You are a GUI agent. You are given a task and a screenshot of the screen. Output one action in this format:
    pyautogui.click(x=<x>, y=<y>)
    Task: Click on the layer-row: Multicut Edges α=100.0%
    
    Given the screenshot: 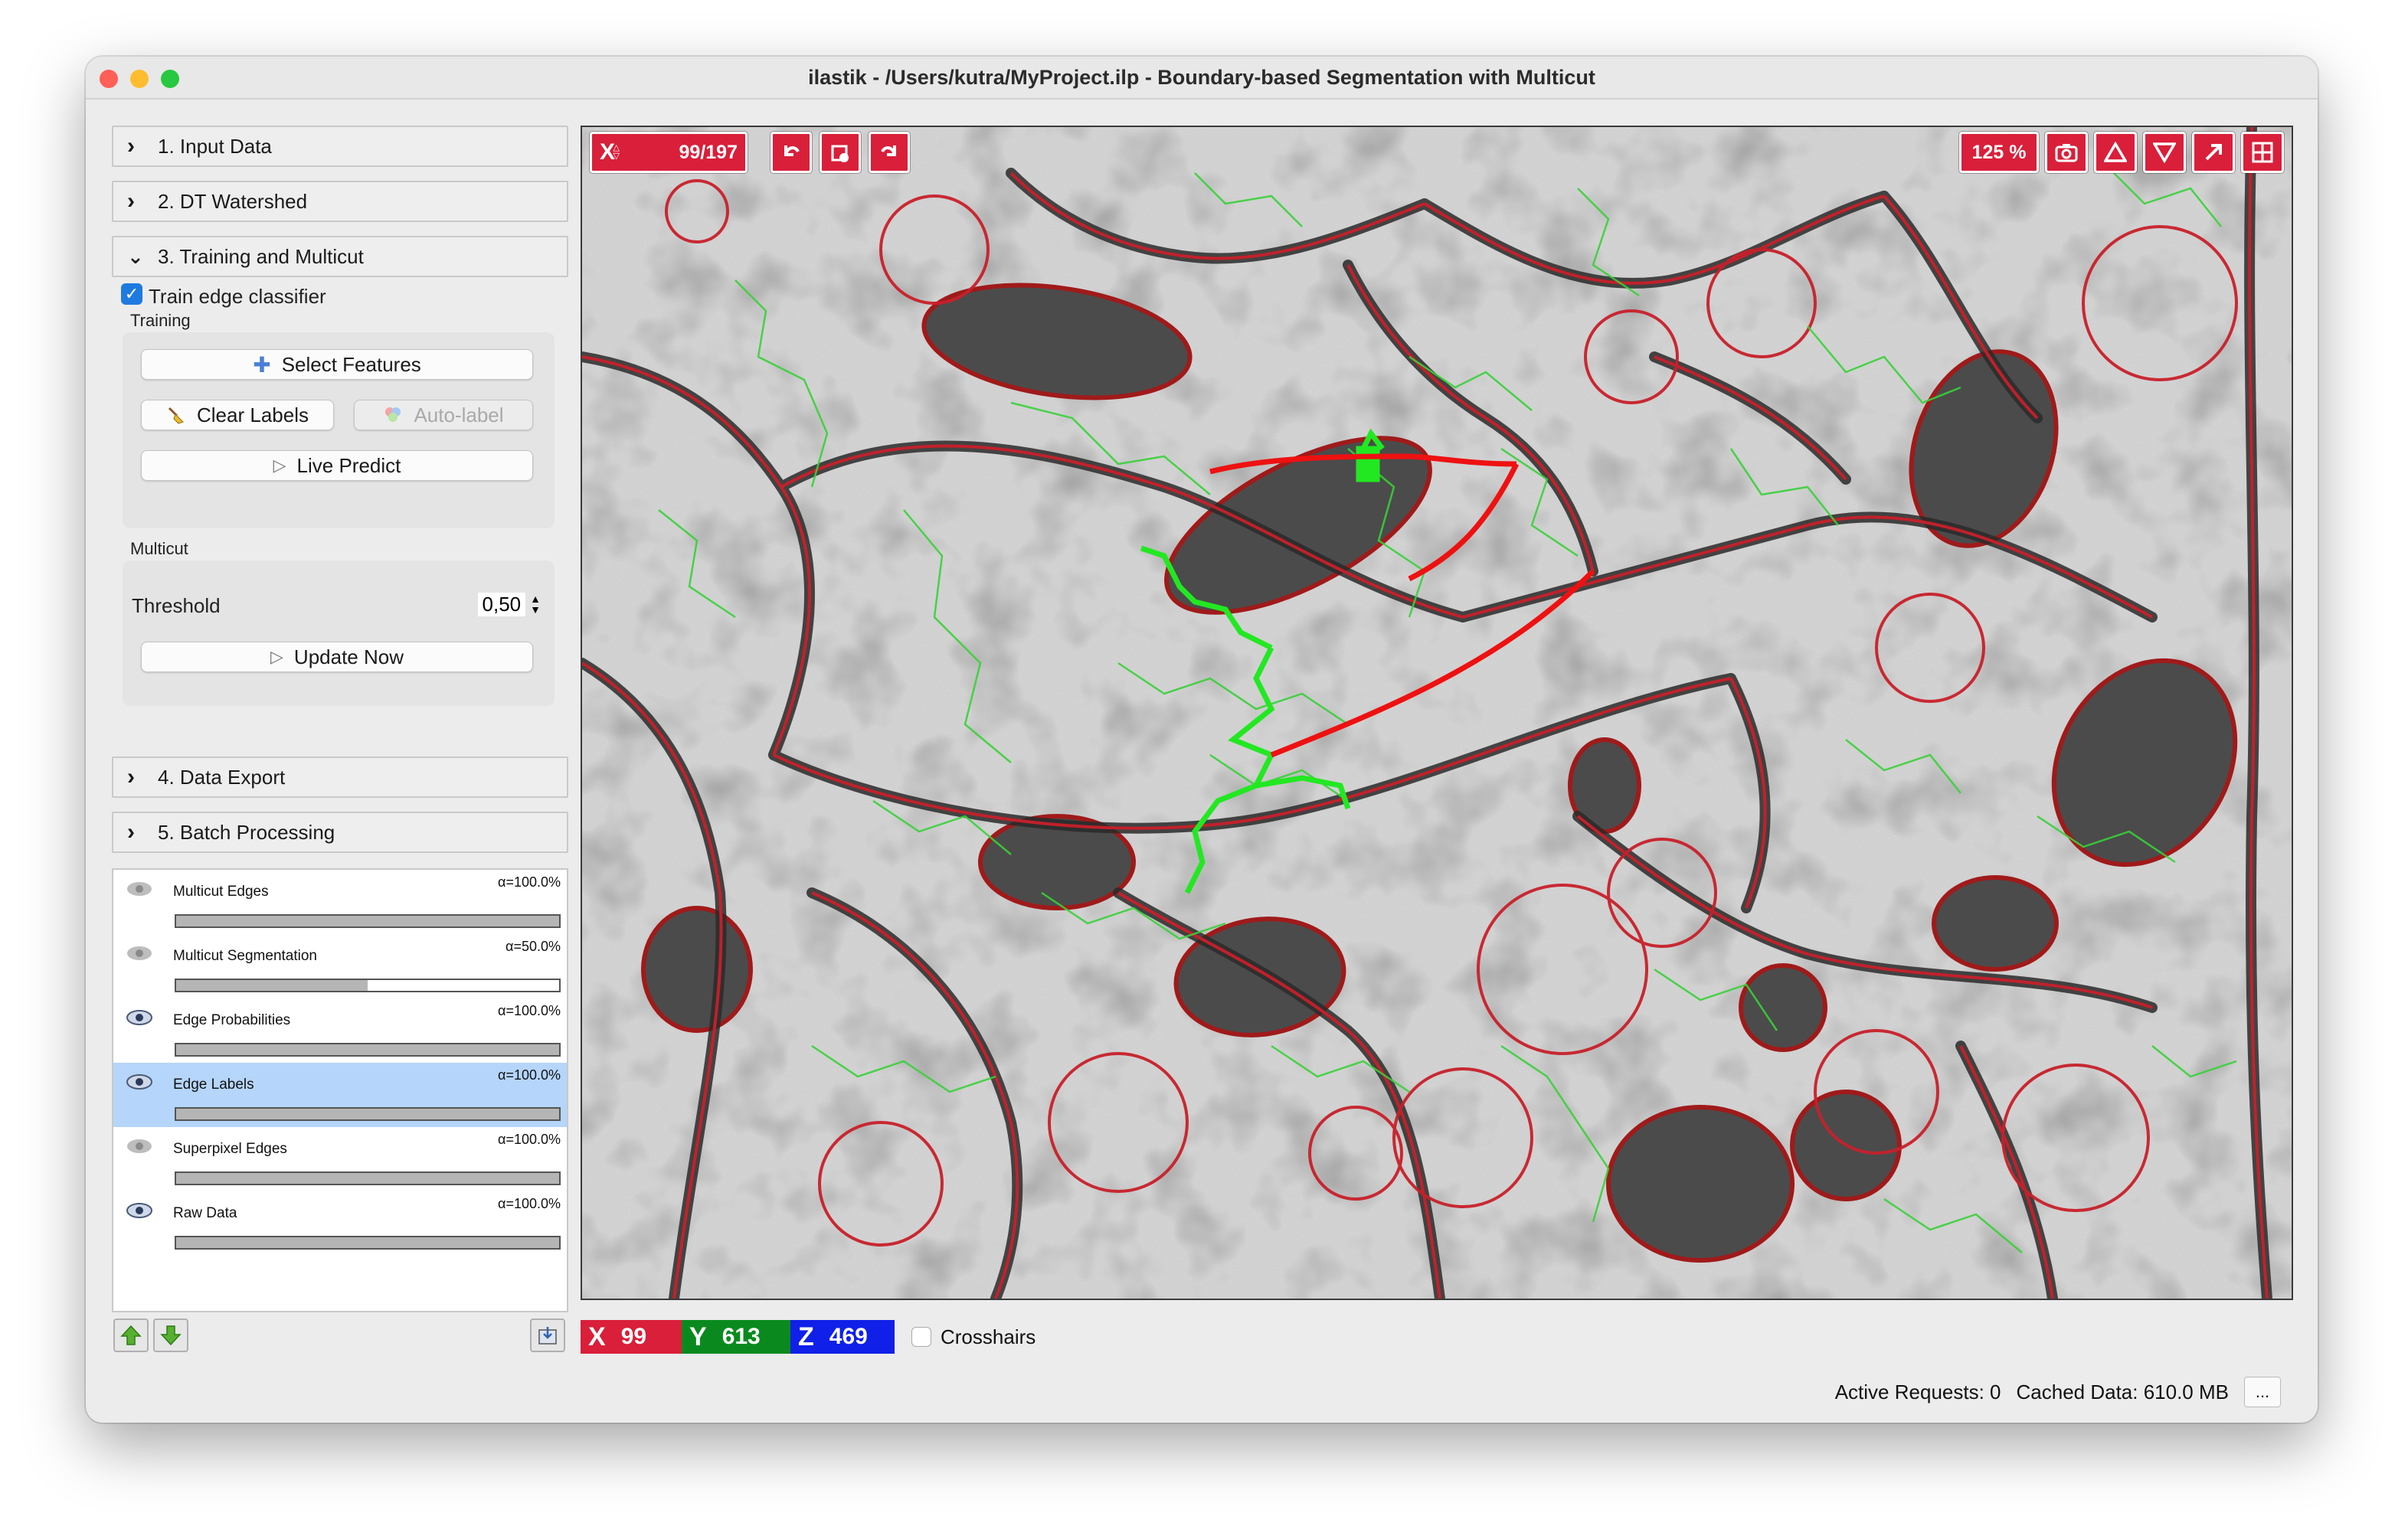 What is the action you would take?
    pyautogui.click(x=340, y=902)
    